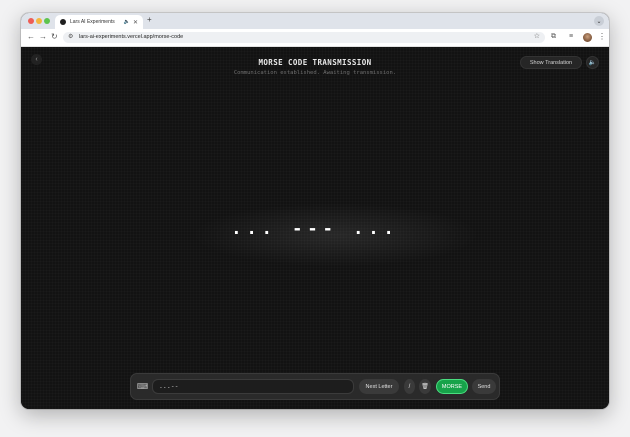  I want to click on back-arrow-icon: ←, so click(31, 37).